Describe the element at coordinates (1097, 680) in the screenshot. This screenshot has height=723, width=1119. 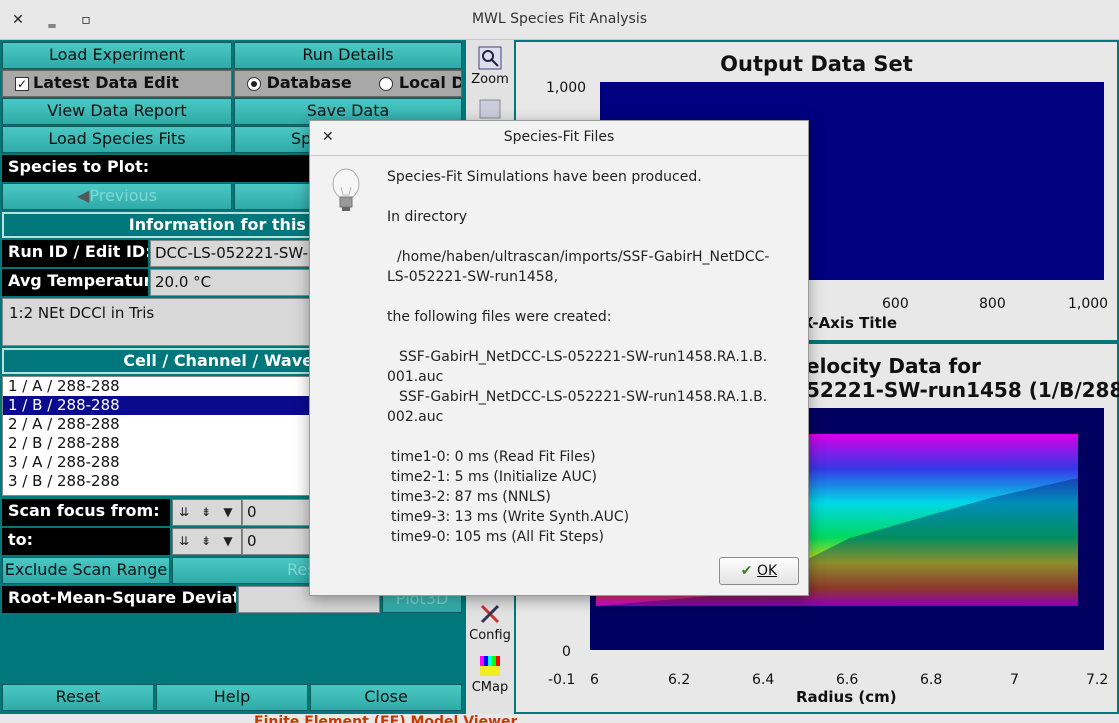
I see `x-tick-label: 7.2` at that location.